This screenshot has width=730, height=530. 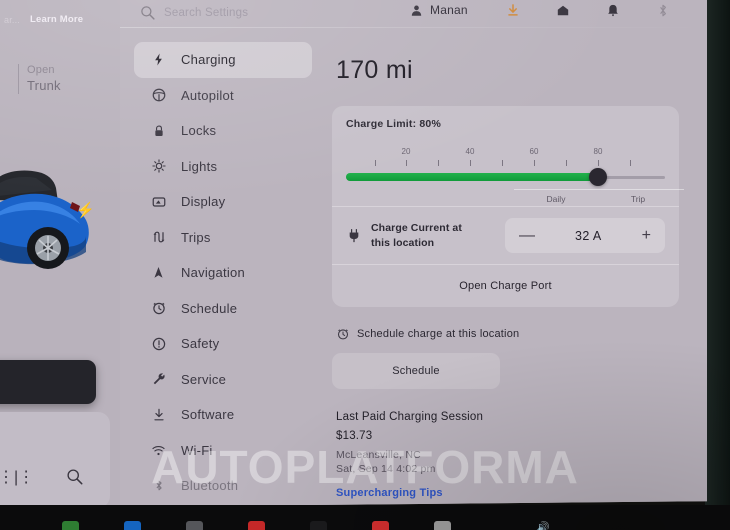 I want to click on sidebar-item-navigation: Navigation, so click(x=223, y=273).